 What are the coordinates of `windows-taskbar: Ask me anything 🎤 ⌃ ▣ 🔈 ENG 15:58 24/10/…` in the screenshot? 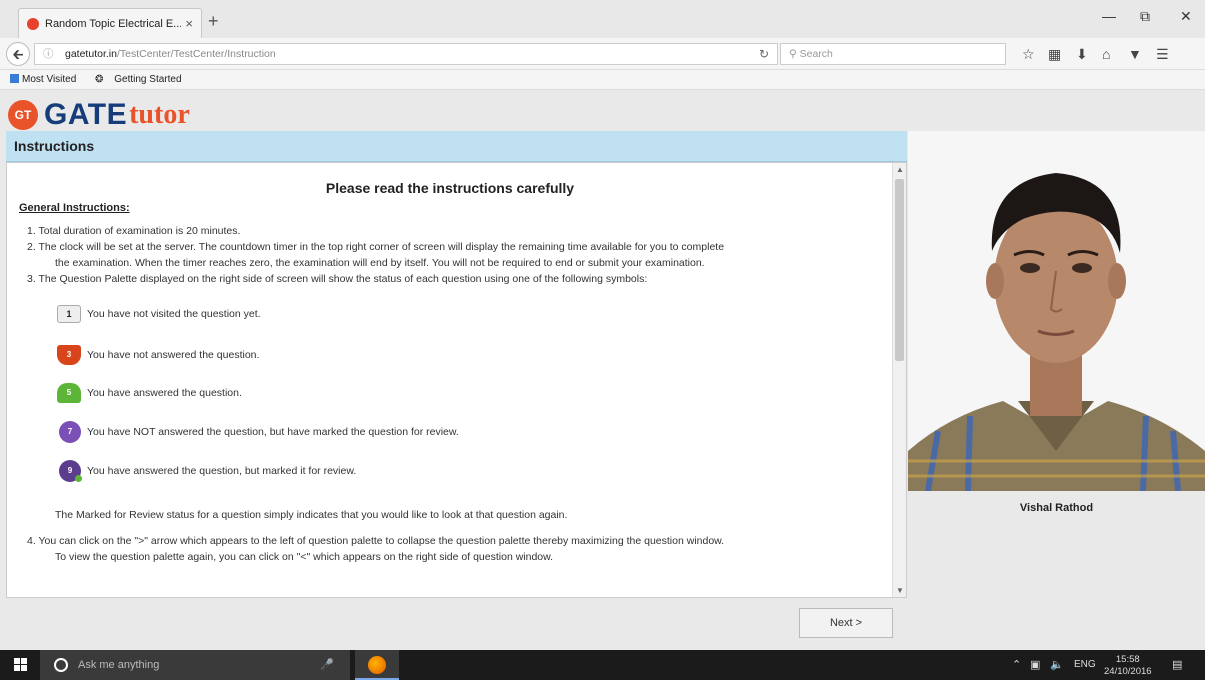 It's located at (602, 665).